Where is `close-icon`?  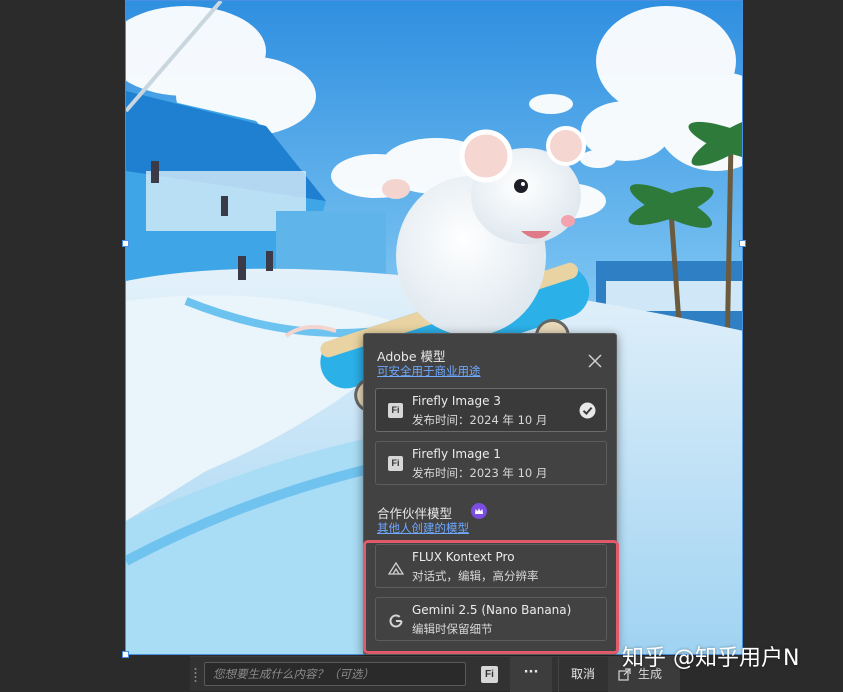
close-icon is located at coordinates (595, 361).